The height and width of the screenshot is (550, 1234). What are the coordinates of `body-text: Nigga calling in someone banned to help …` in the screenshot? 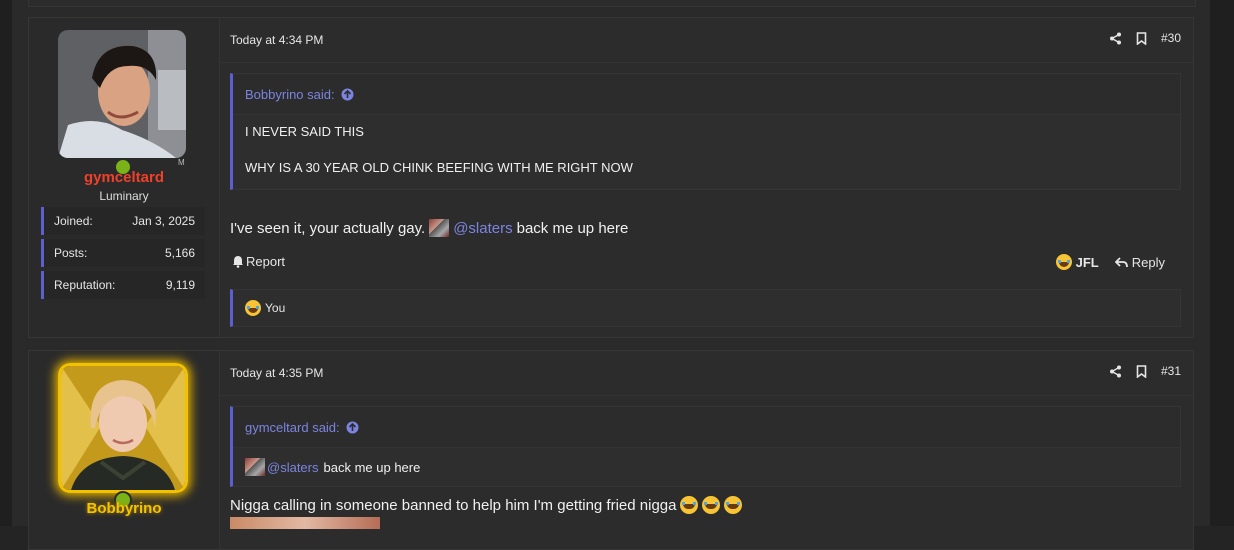 It's located at (453, 505).